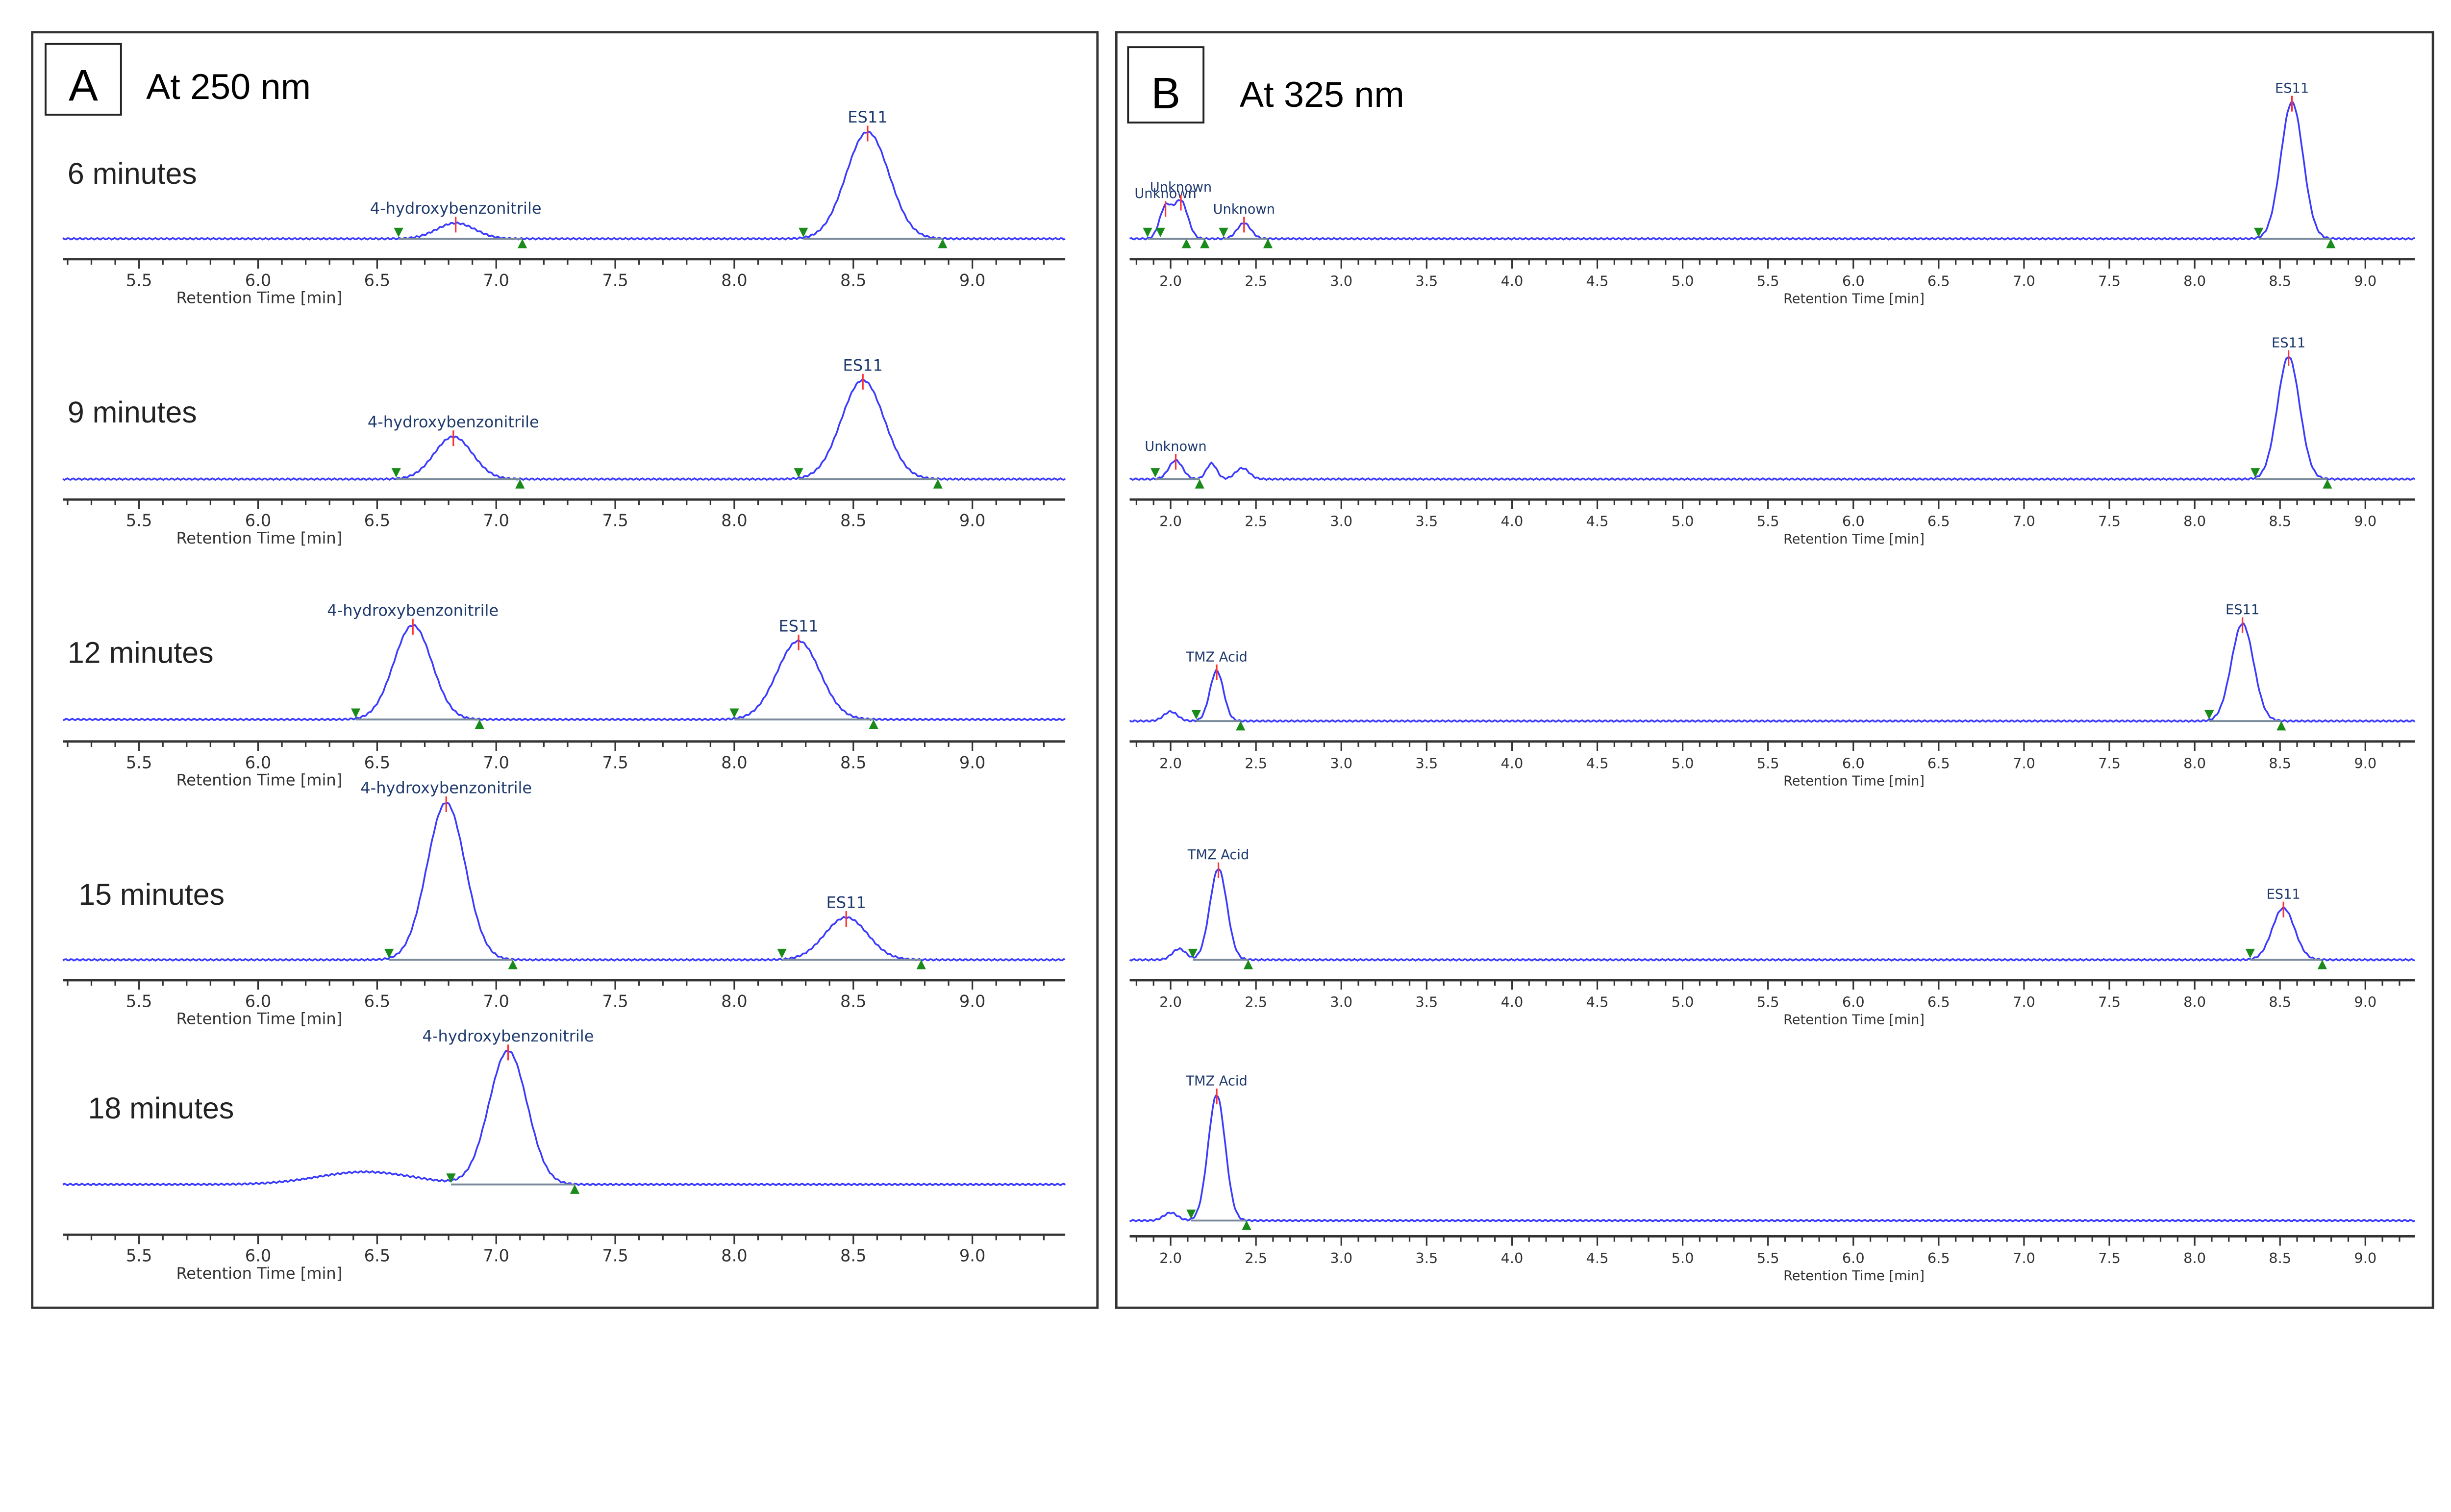  What do you see at coordinates (1181, 188) in the screenshot?
I see `peak-label: Unknown` at bounding box center [1181, 188].